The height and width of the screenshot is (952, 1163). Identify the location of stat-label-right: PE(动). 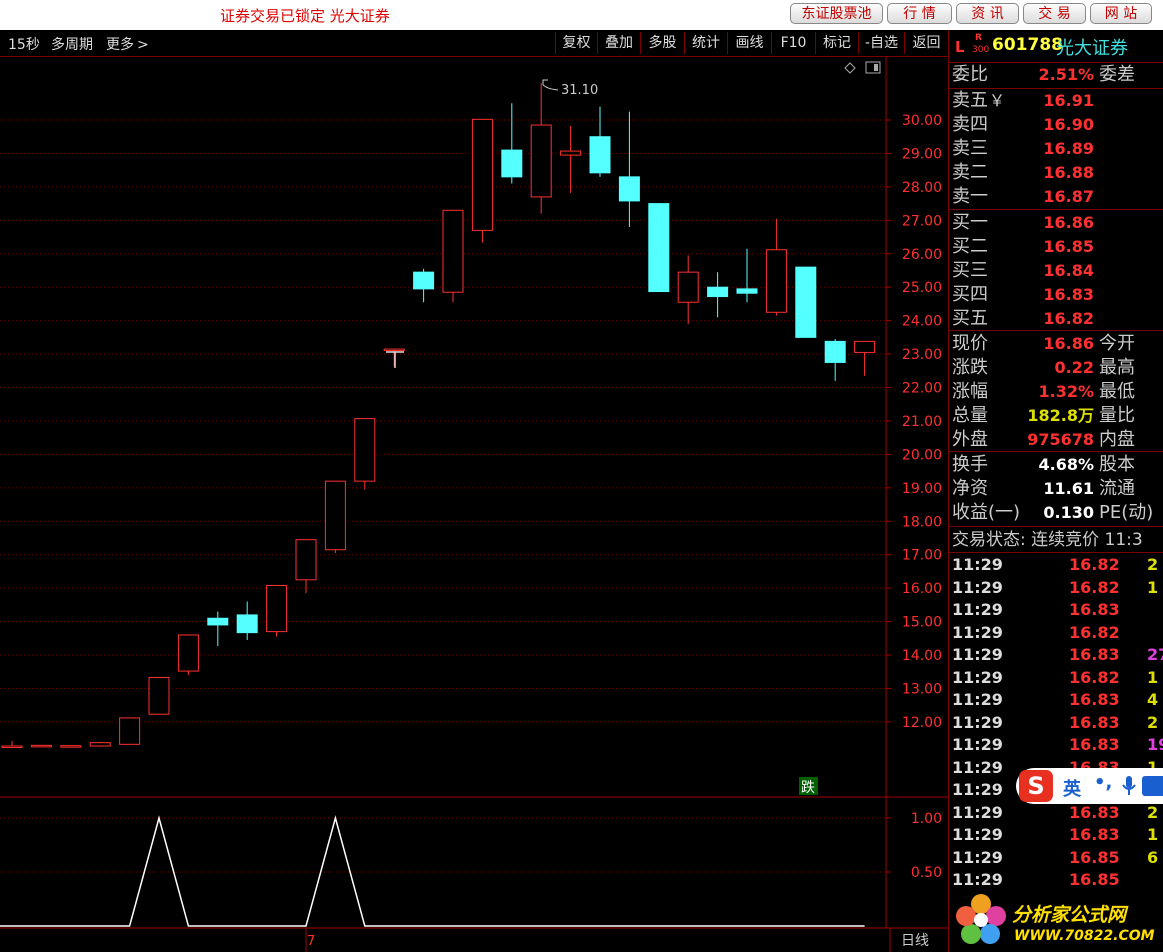
(1126, 512).